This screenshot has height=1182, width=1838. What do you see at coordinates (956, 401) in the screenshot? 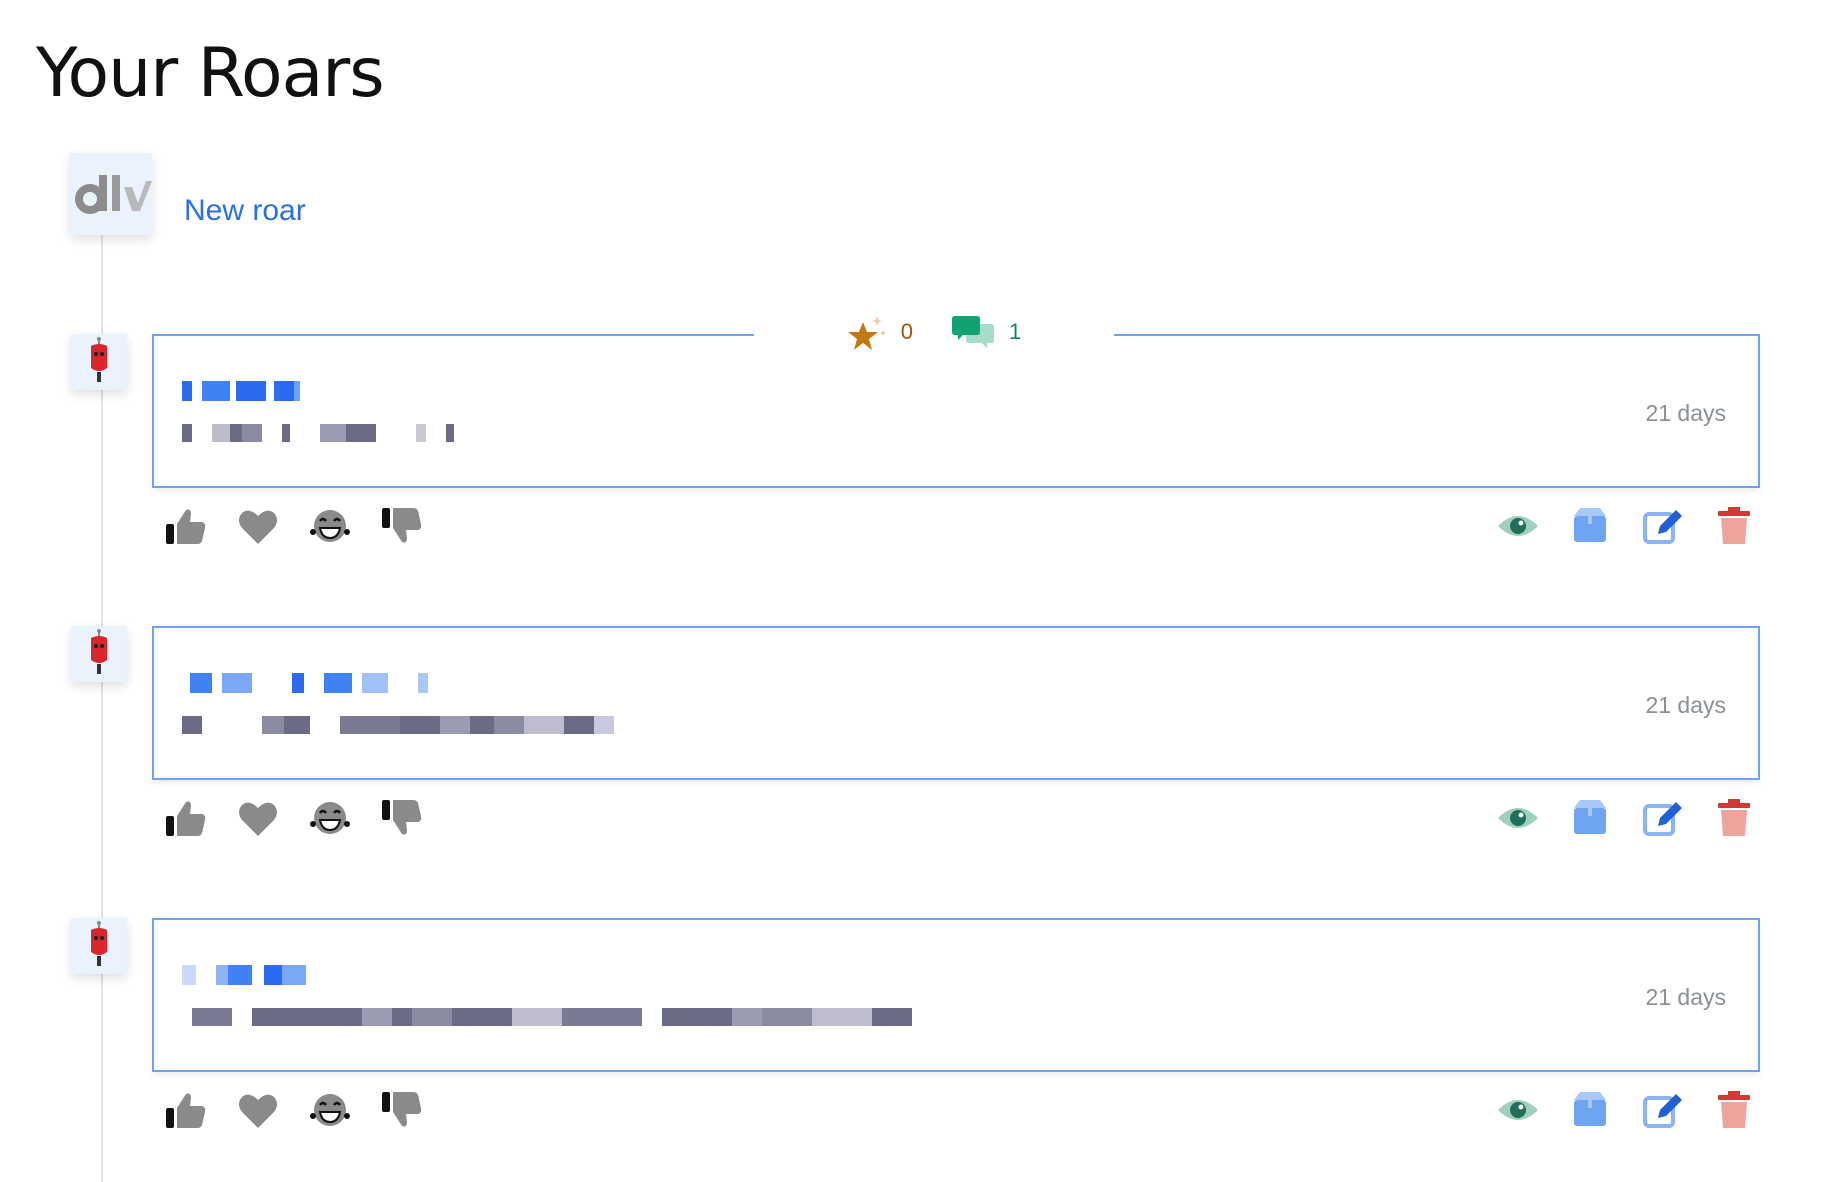
I see `roar-card: 0 1 21 days` at bounding box center [956, 401].